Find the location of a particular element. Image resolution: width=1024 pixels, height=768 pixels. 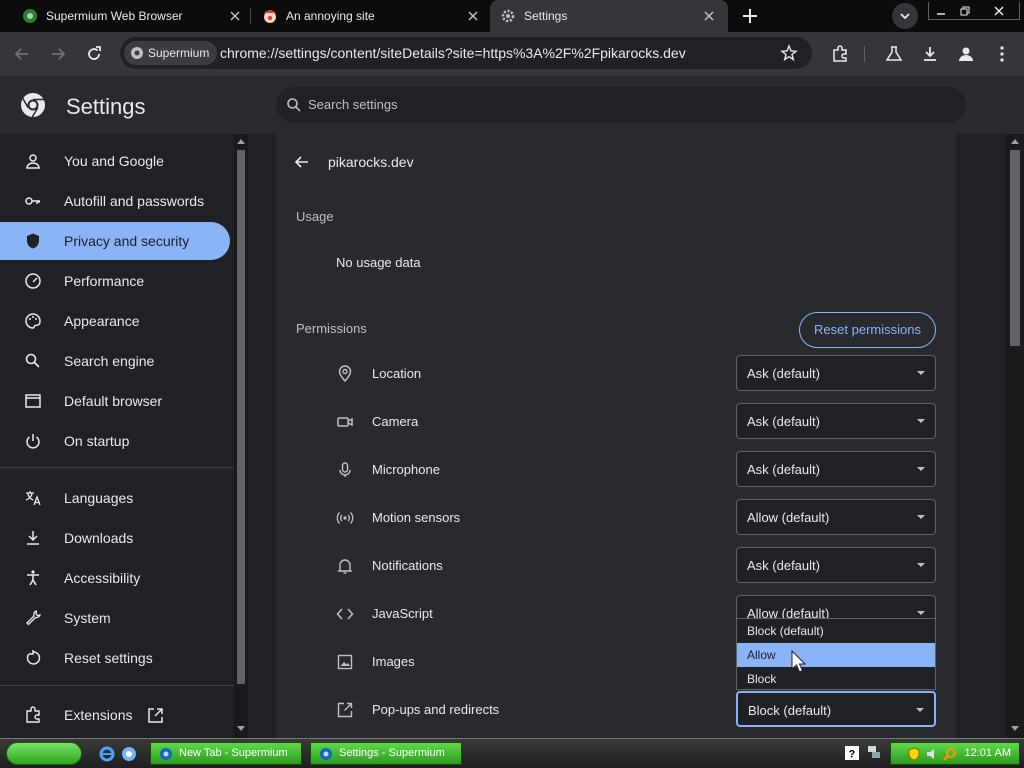

sidebar-item-label: Downloads is located at coordinates (99, 538).